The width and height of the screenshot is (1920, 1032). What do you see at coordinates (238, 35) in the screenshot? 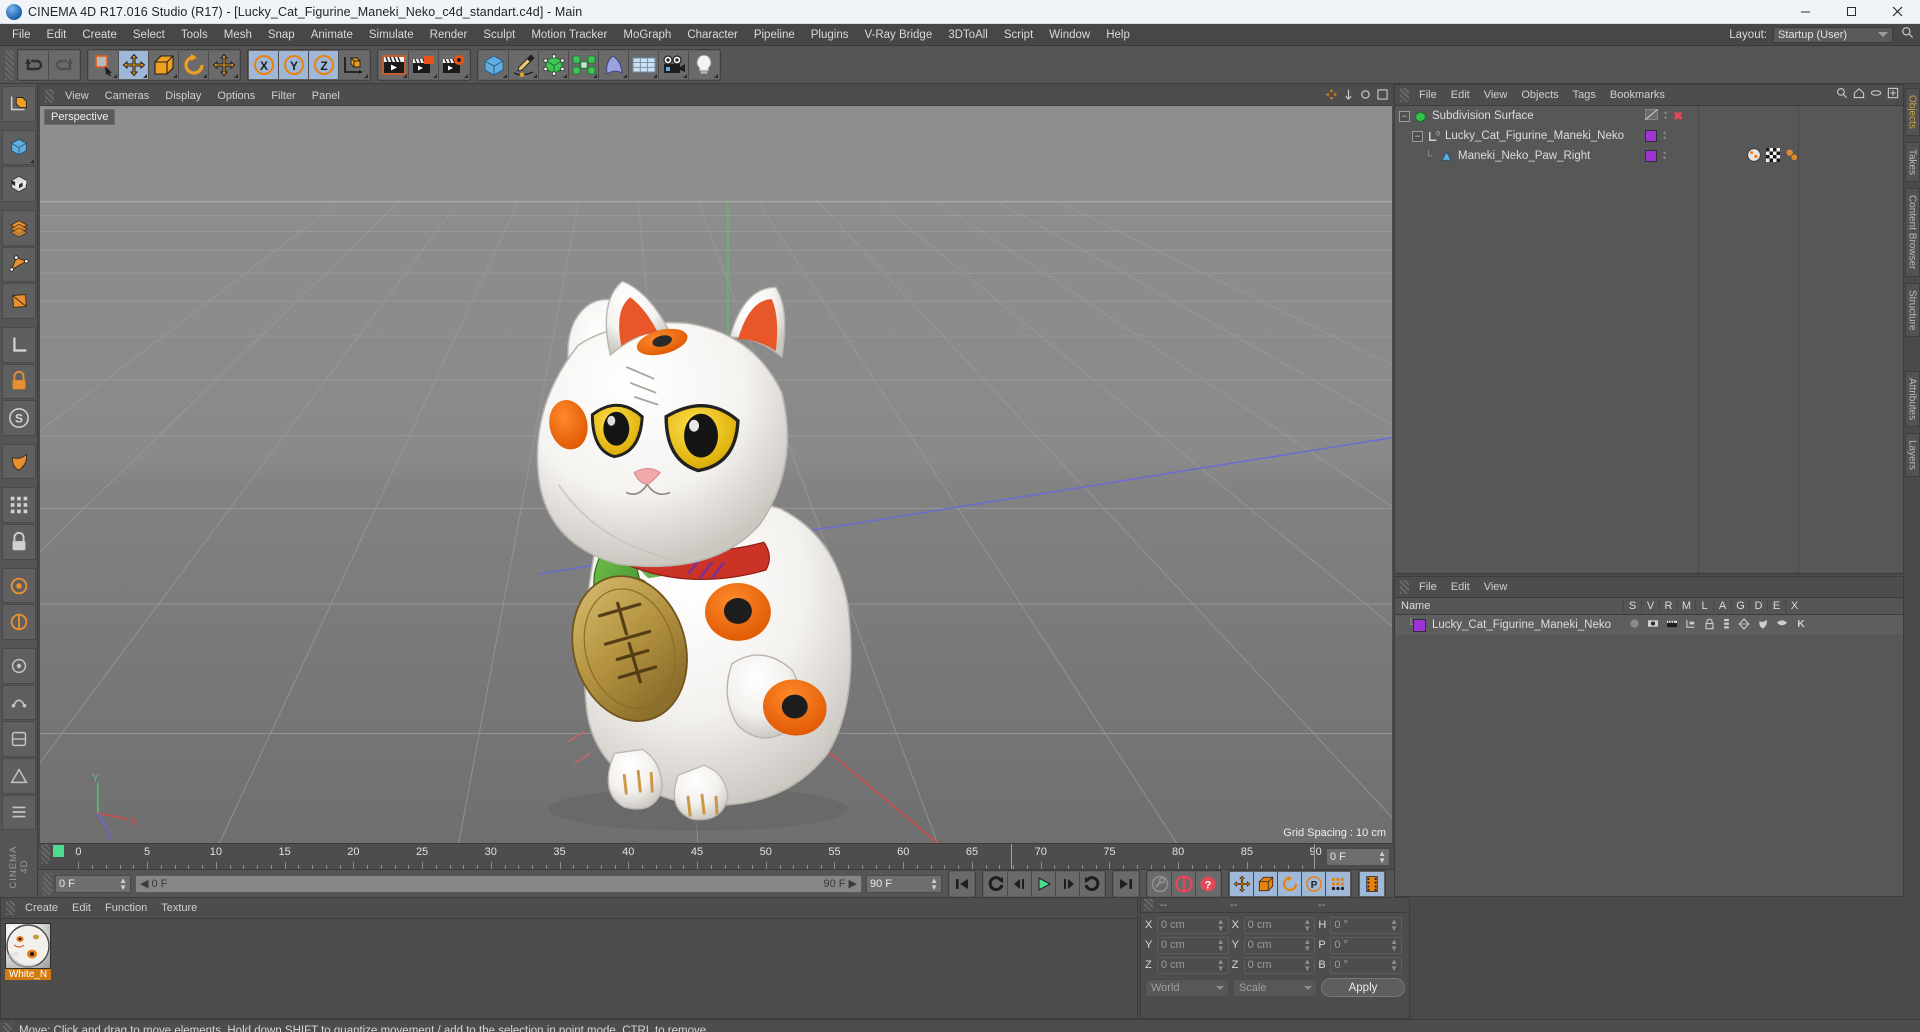
I see `menu-mesh: Mesh` at bounding box center [238, 35].